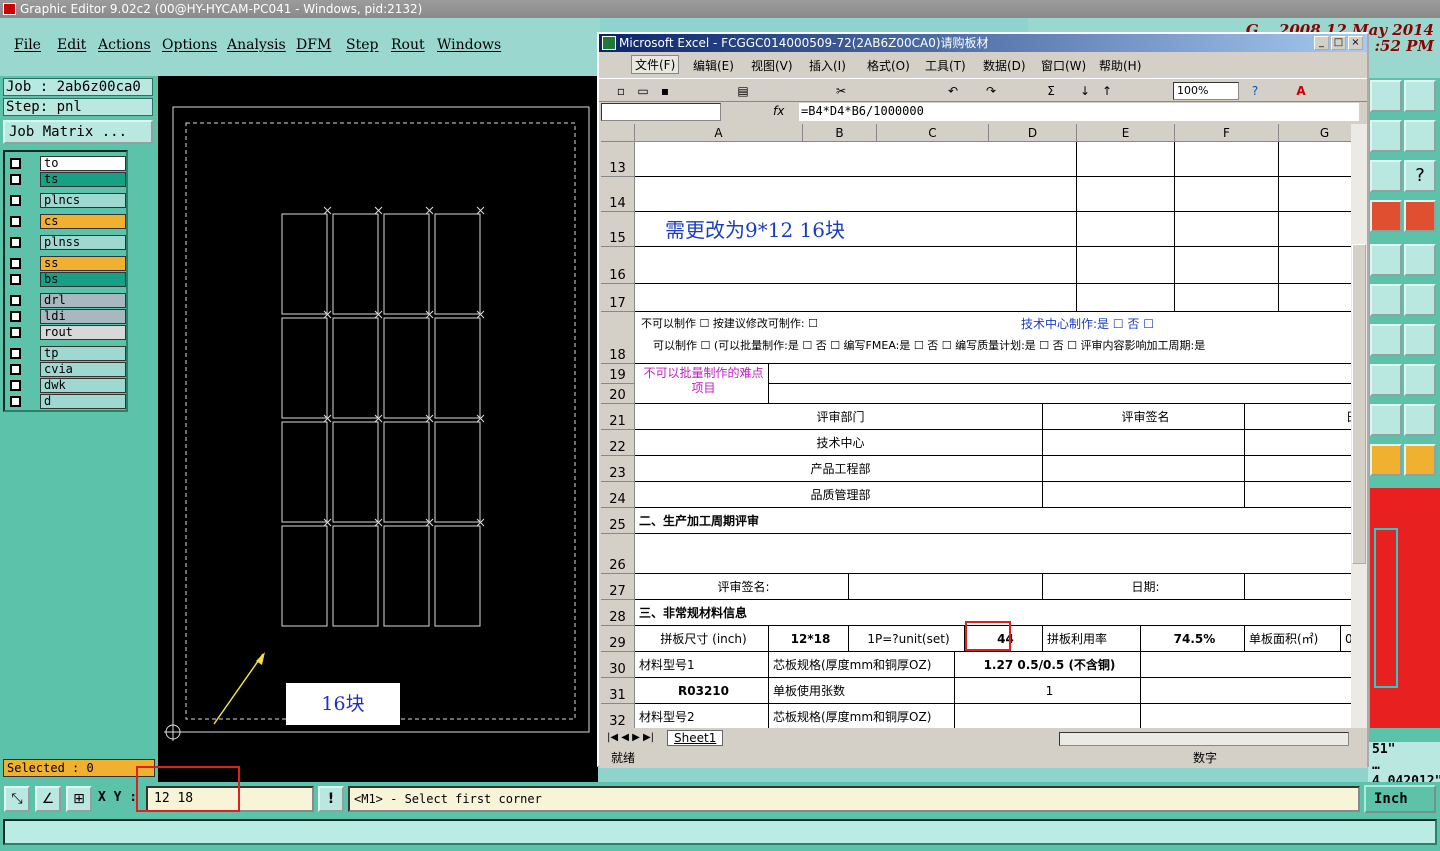 This screenshot has width=1440, height=851. What do you see at coordinates (1386, 460) in the screenshot?
I see `tool-select-icon` at bounding box center [1386, 460].